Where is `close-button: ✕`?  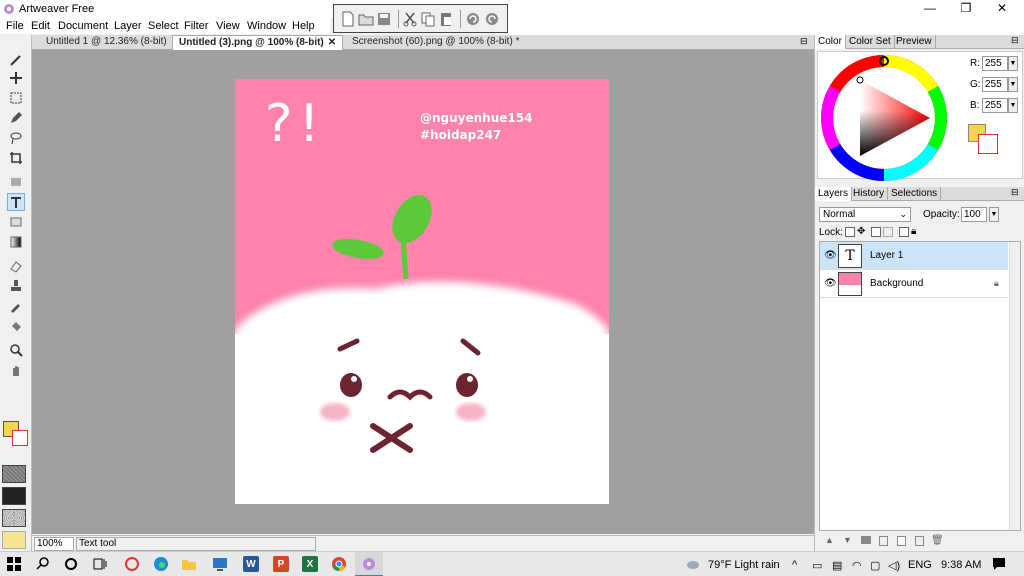 close-button: ✕ is located at coordinates (1002, 9).